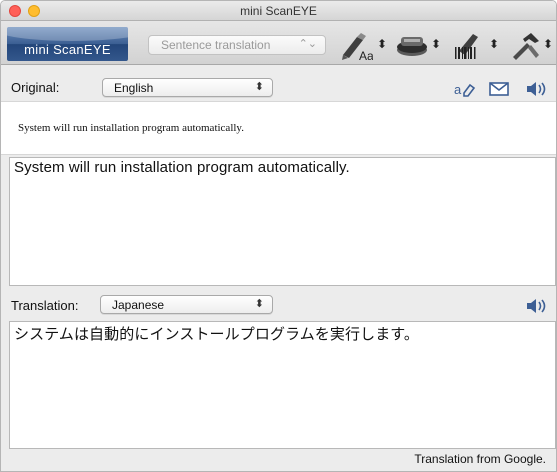 The width and height of the screenshot is (557, 472). What do you see at coordinates (526, 46) in the screenshot?
I see `tools-icon` at bounding box center [526, 46].